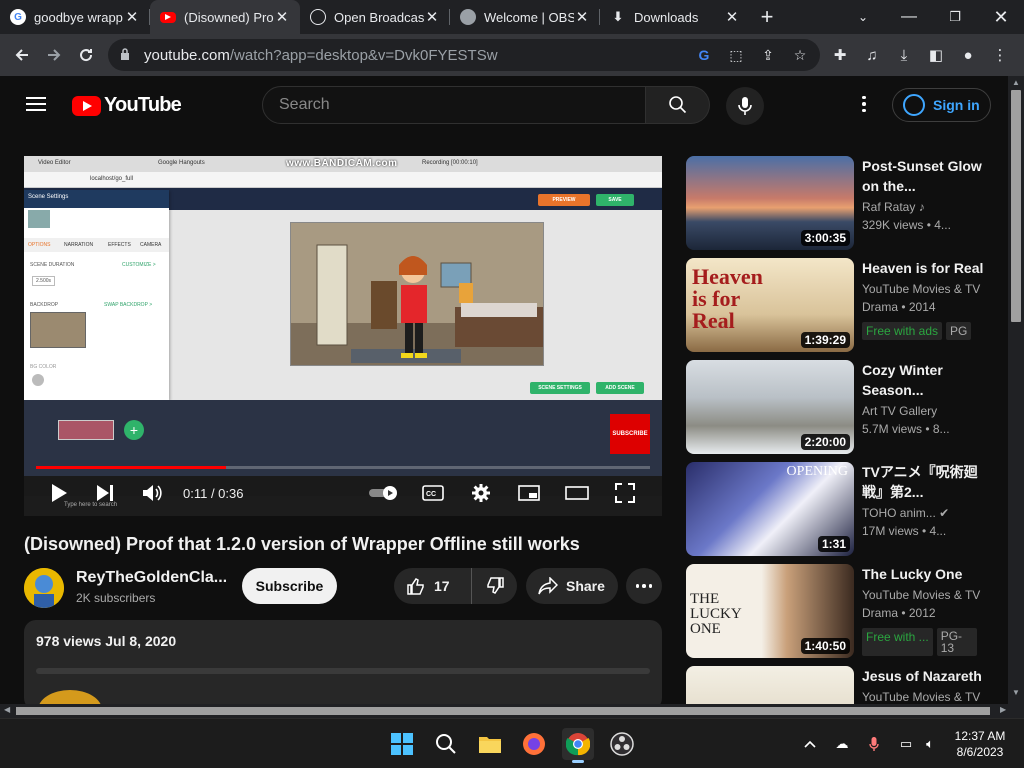  Describe the element at coordinates (385, 493) in the screenshot. I see `autoplay-toggle` at that location.